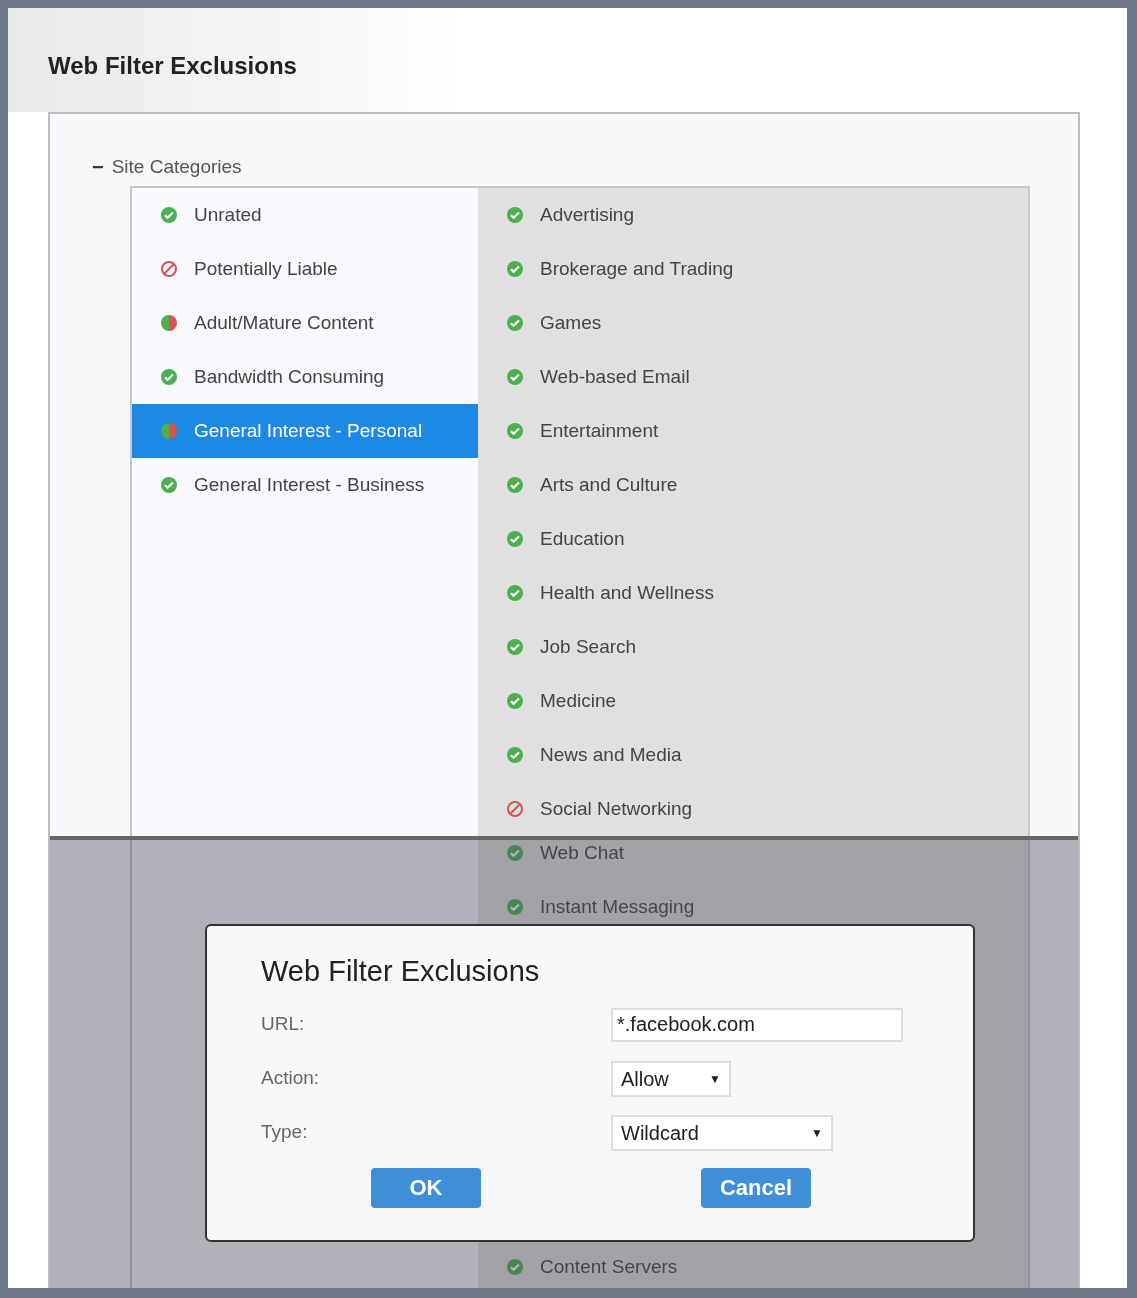 The image size is (1137, 1298). I want to click on category-item: Brokerage and Trading, so click(753, 269).